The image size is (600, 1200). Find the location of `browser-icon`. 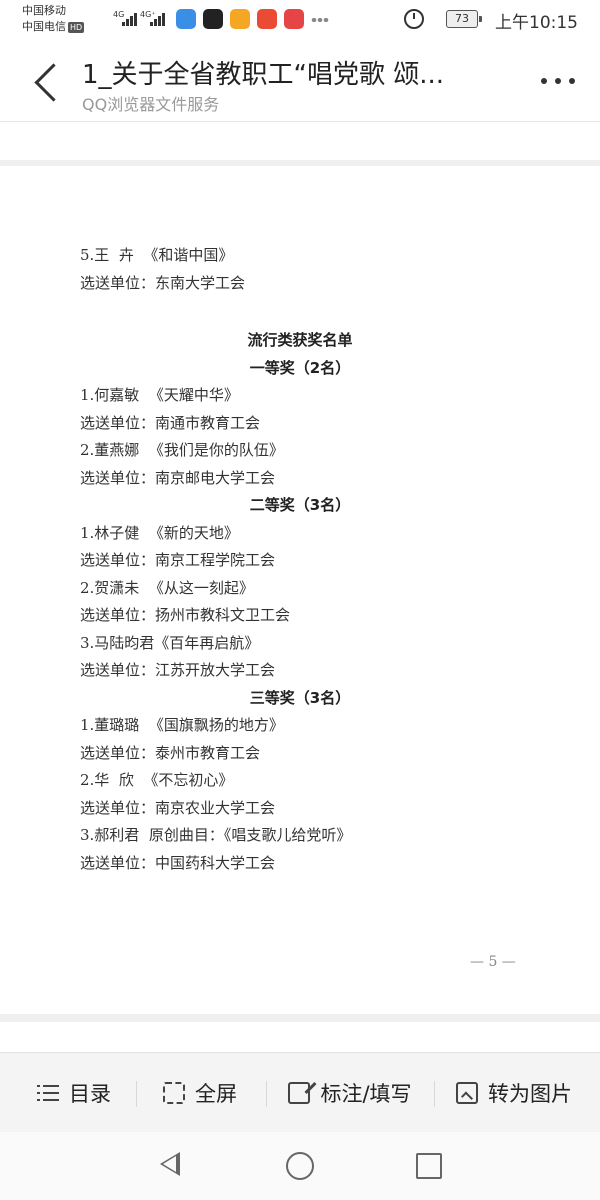

browser-icon is located at coordinates (186, 19).